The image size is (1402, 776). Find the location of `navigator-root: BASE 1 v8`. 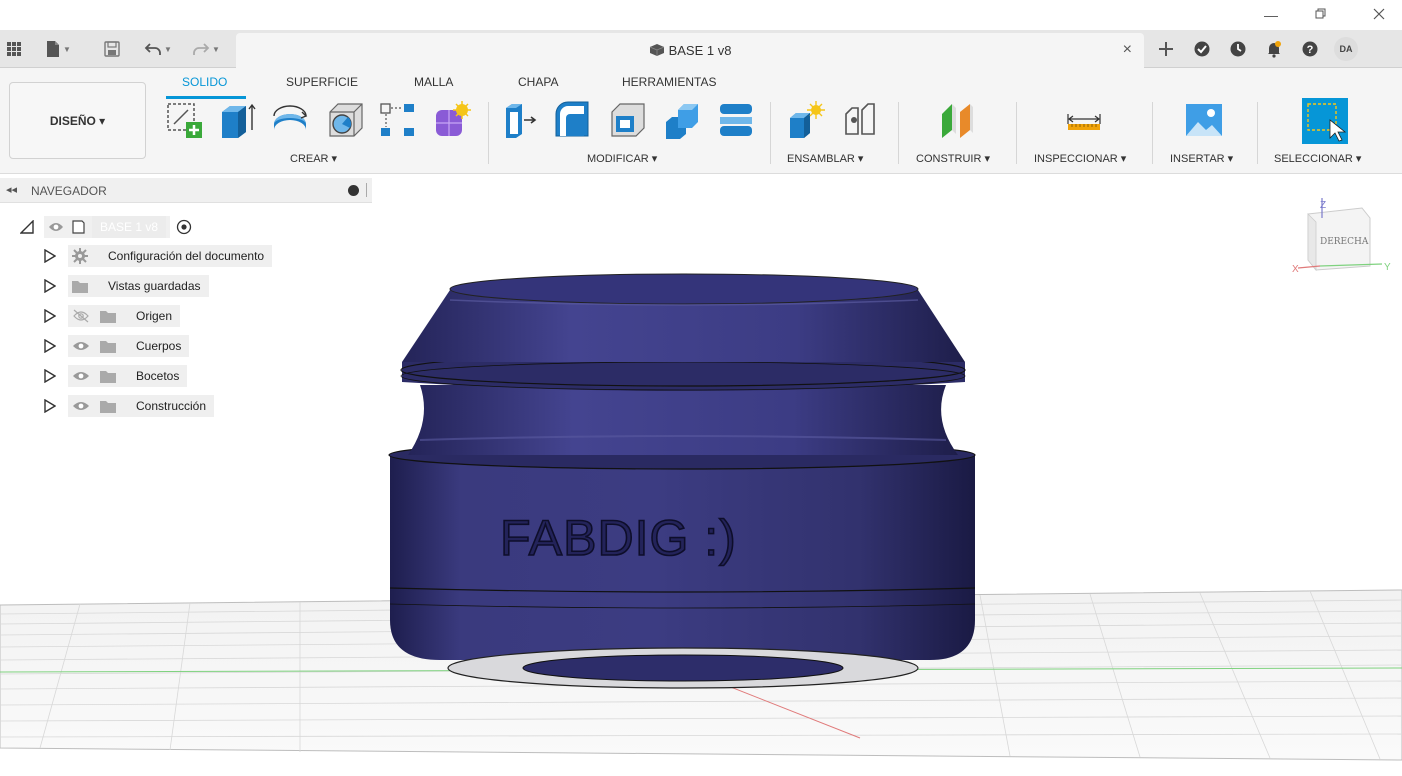

navigator-root: BASE 1 v8 is located at coordinates (106, 227).